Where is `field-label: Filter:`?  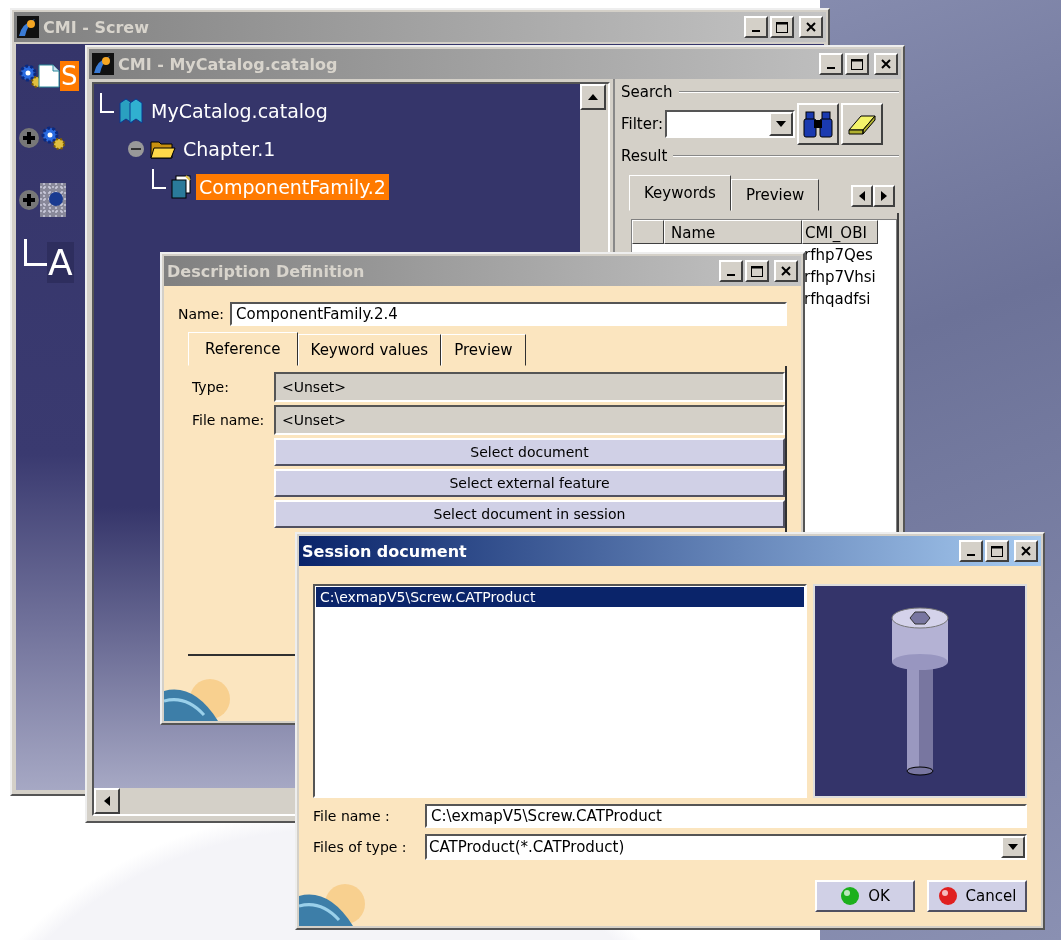
field-label: Filter: is located at coordinates (642, 124).